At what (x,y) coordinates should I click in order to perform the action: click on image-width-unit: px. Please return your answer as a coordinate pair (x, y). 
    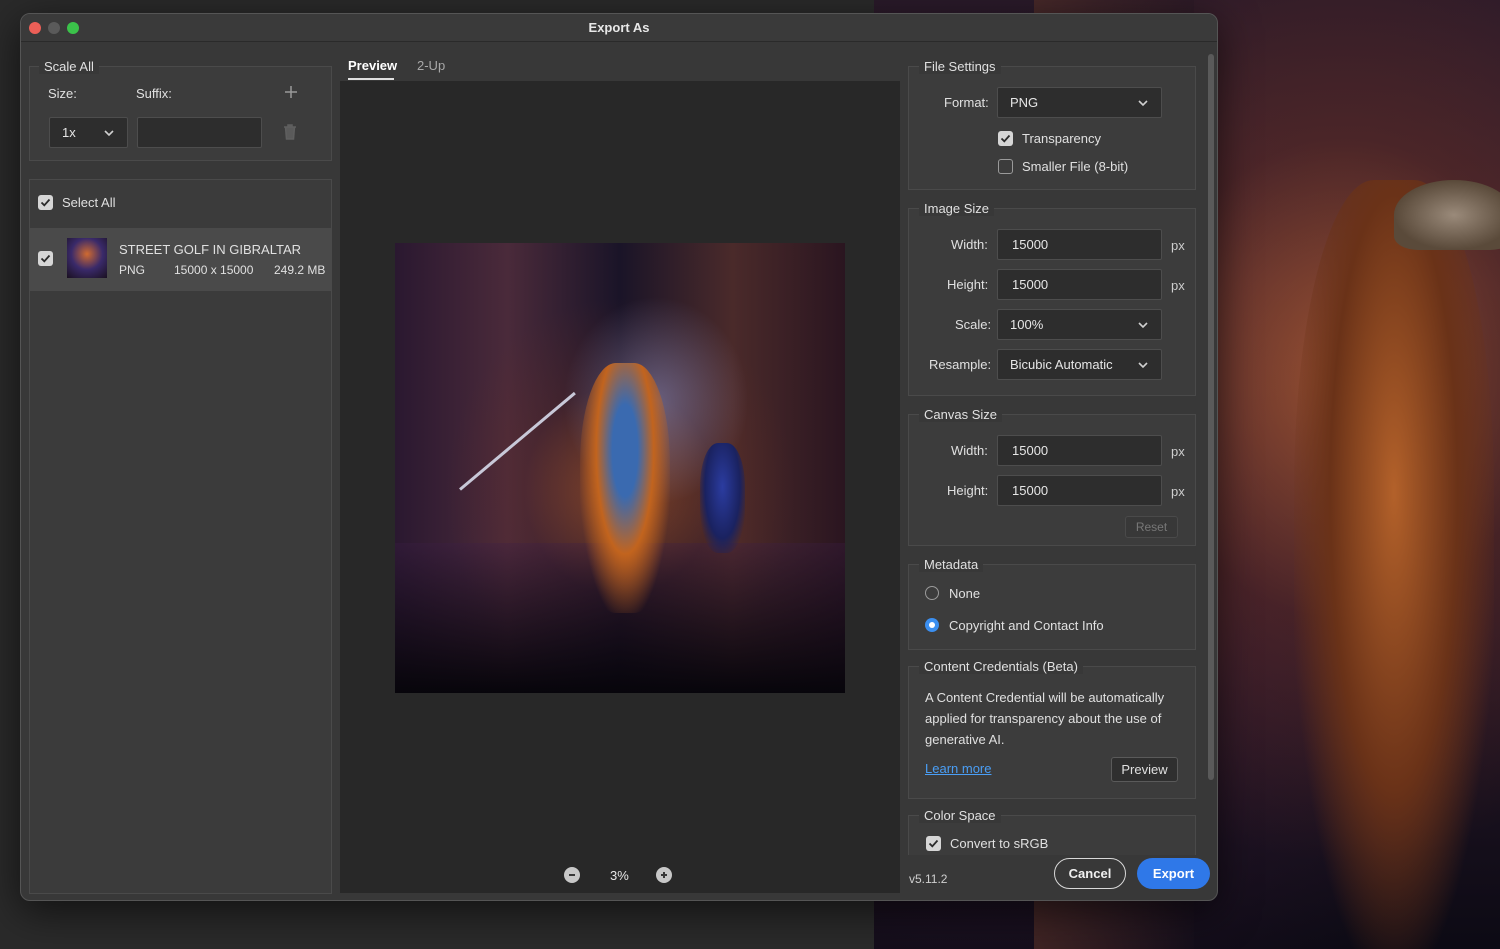
    Looking at the image, I should click on (1178, 245).